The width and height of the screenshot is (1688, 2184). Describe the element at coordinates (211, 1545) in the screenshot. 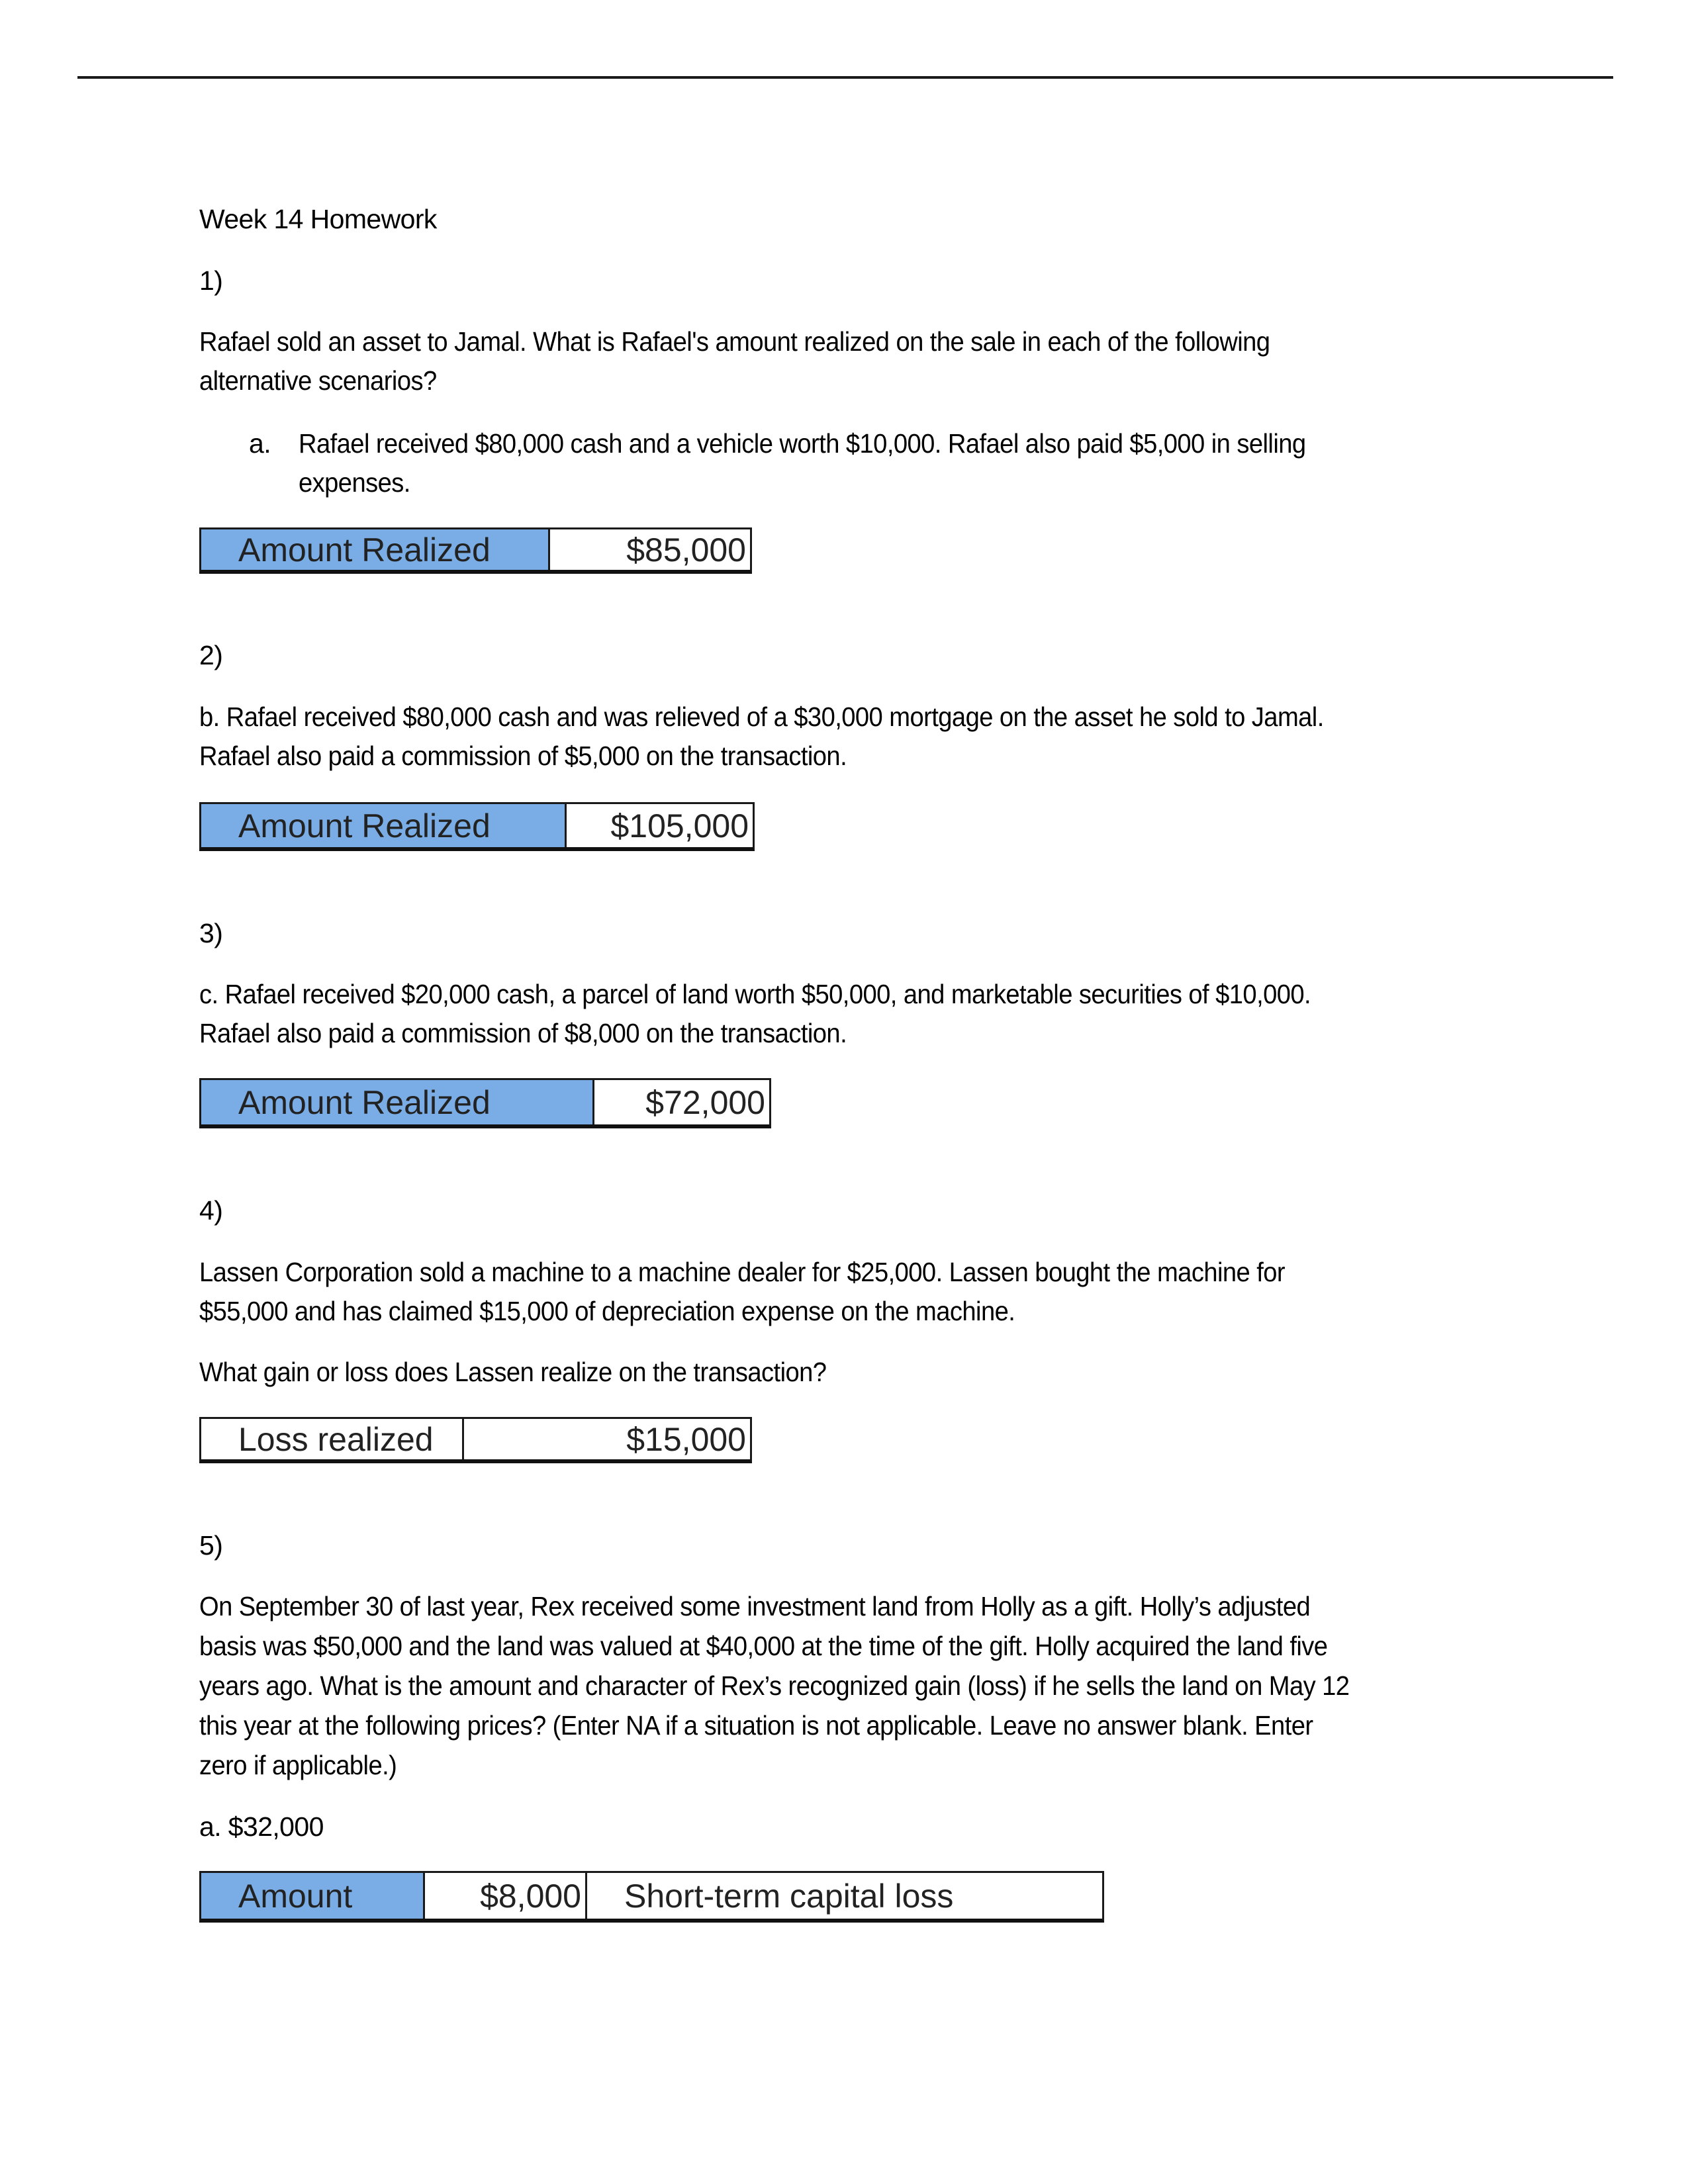

I see `question-number-5: 5)` at that location.